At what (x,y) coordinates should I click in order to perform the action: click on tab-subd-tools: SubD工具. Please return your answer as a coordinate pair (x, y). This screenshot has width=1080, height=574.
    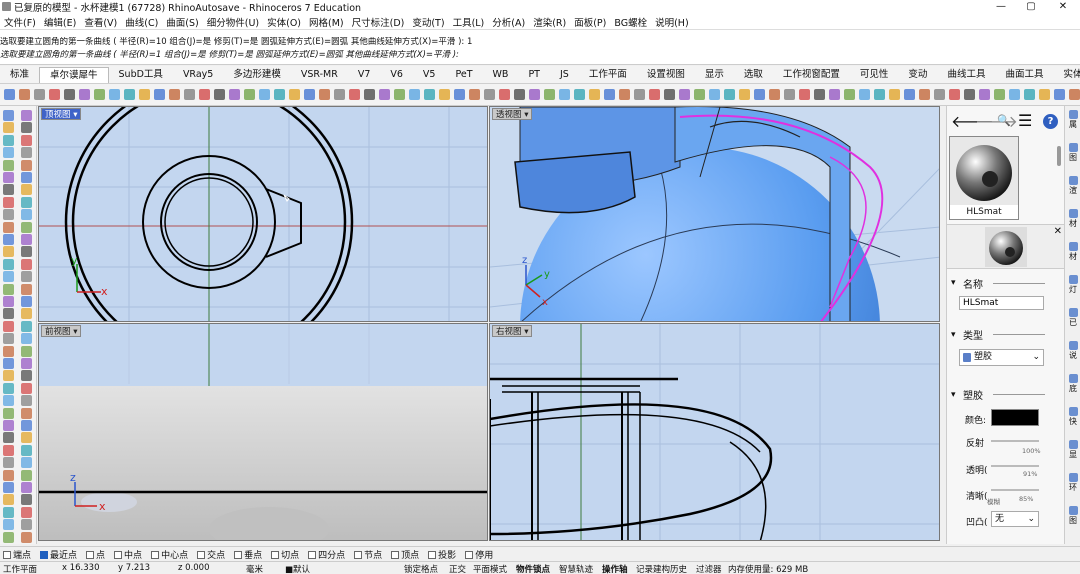
    Looking at the image, I should click on (141, 75).